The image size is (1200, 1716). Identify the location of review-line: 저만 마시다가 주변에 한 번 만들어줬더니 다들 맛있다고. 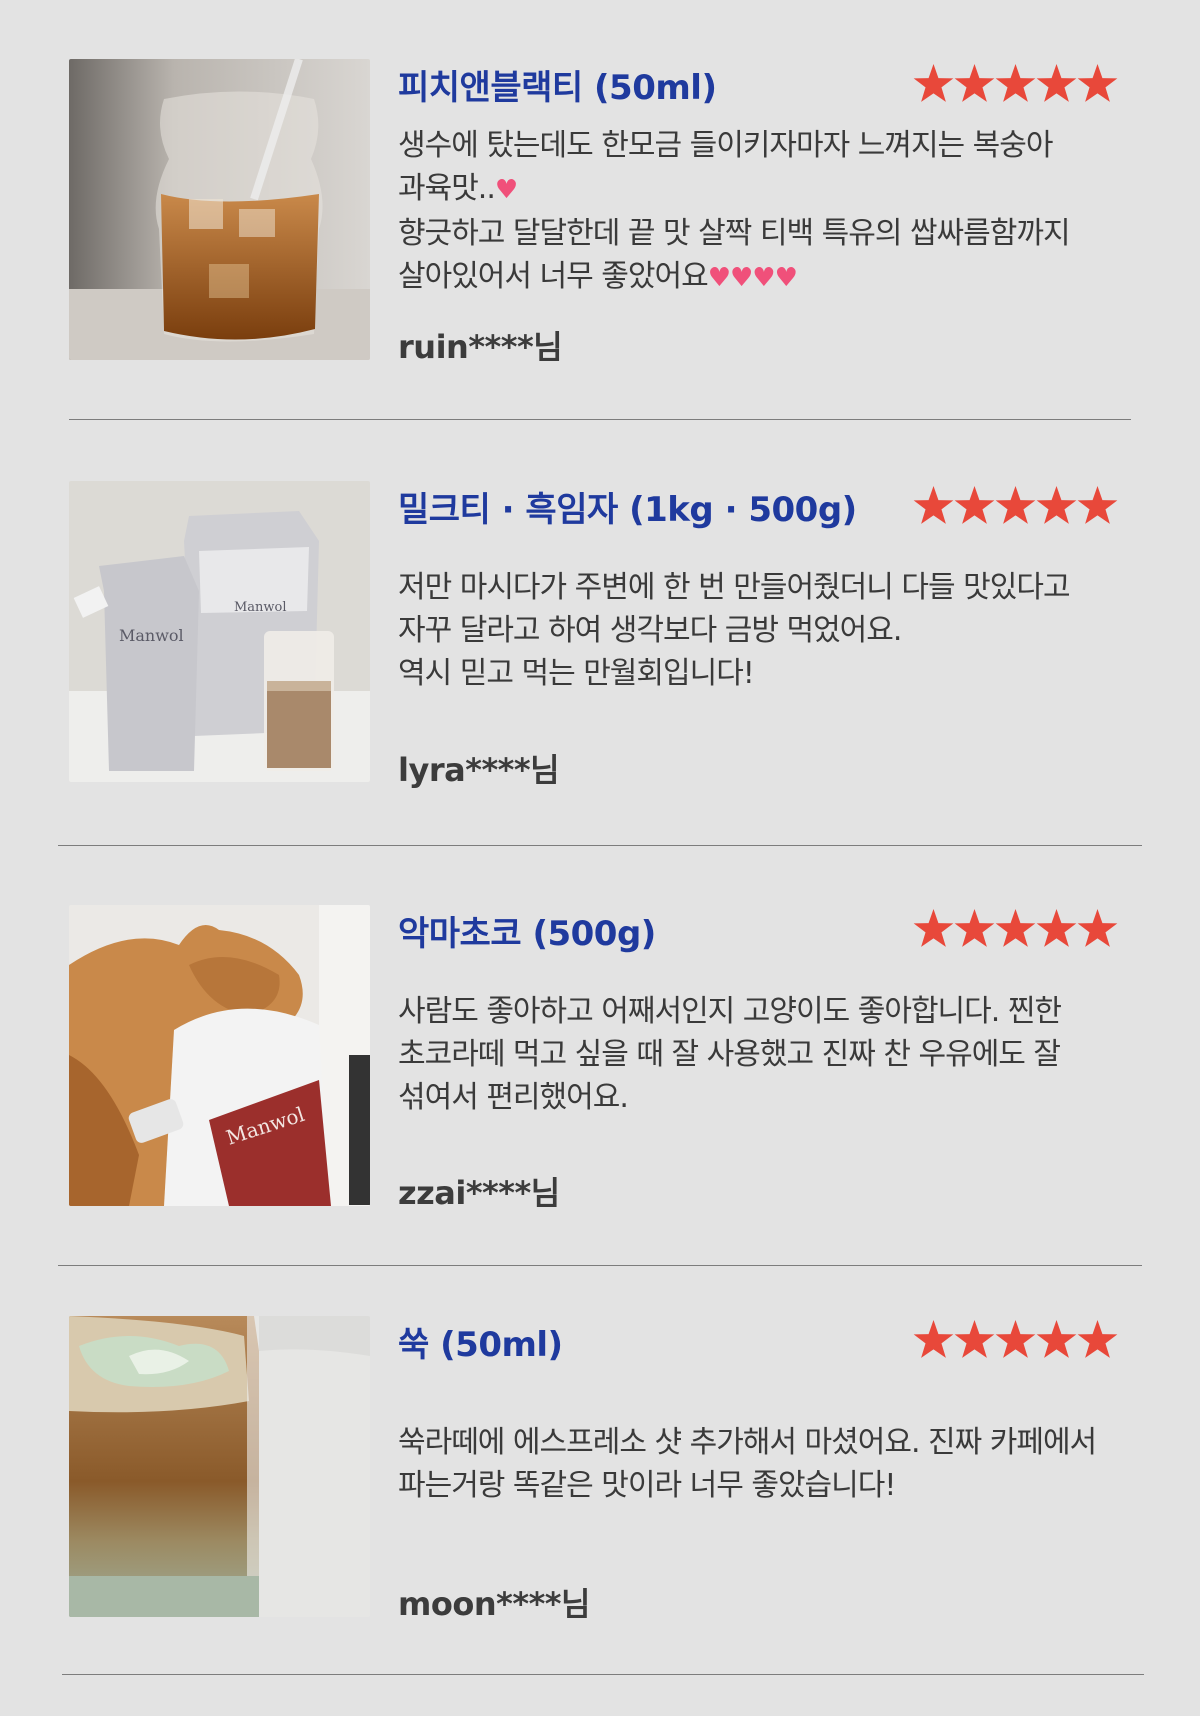
(734, 587).